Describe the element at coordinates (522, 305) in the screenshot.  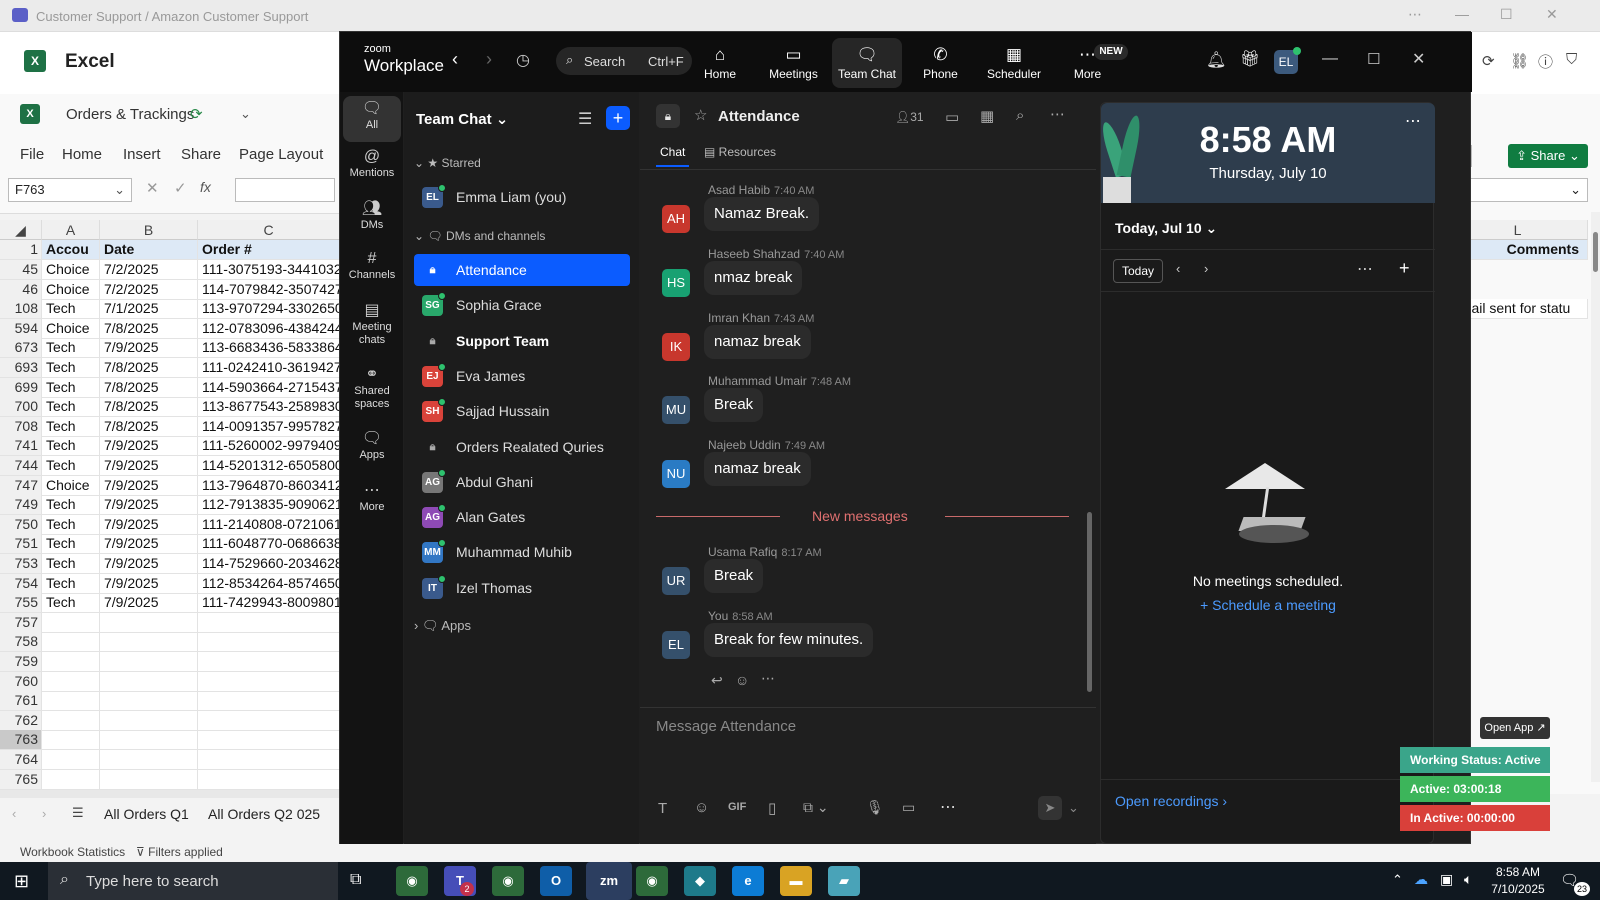
I see `chat-list-item: SG Sophia Grace` at that location.